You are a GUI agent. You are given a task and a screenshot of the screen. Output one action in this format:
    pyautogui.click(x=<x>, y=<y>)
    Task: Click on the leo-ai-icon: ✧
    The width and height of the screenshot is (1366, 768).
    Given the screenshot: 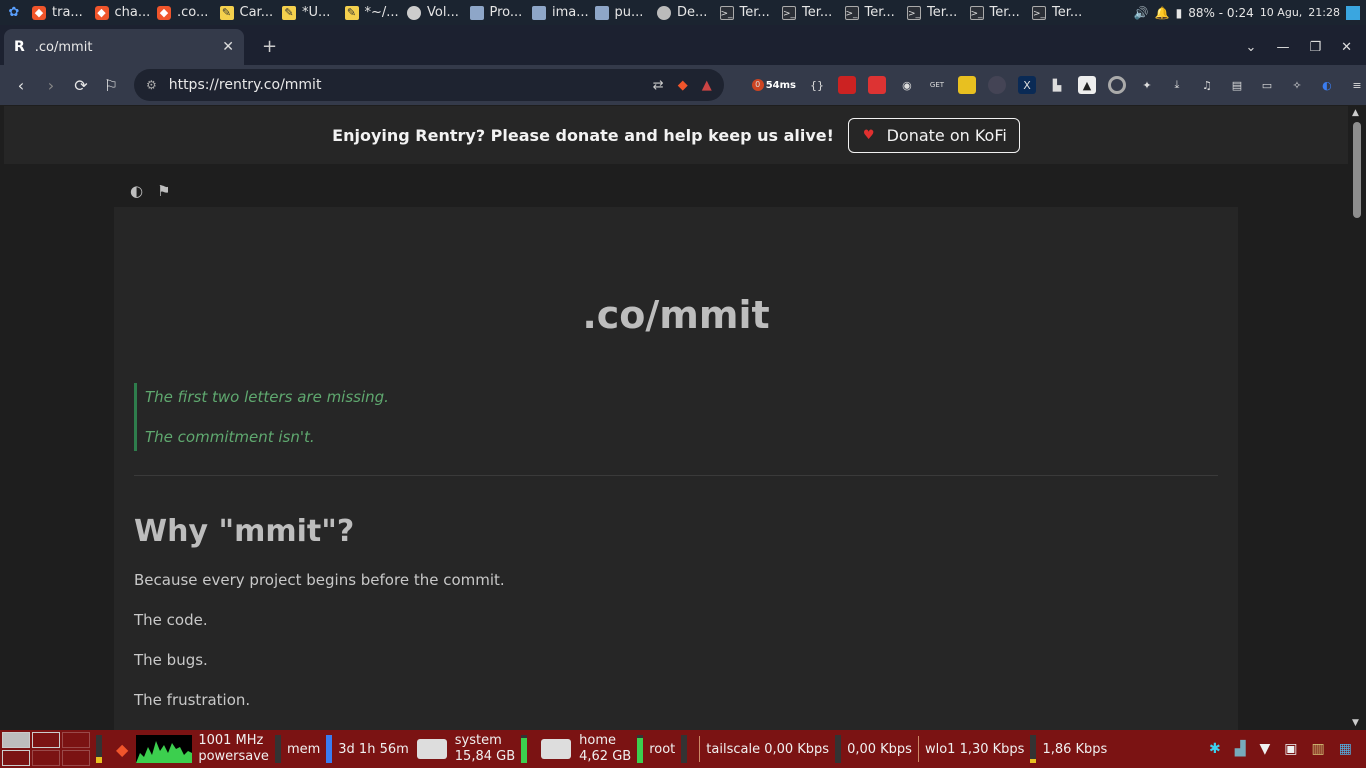 What is the action you would take?
    pyautogui.click(x=1297, y=85)
    